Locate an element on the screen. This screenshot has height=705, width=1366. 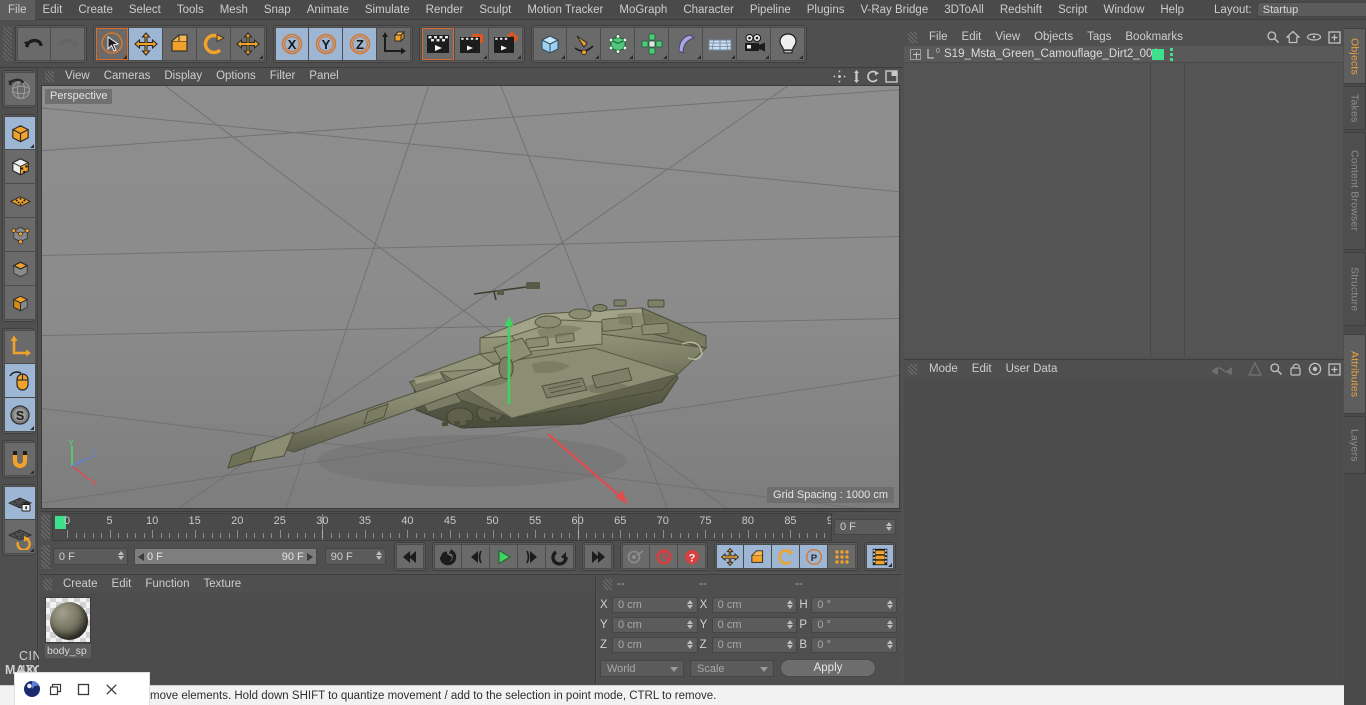
maximize-view-icon is located at coordinates (891, 78).